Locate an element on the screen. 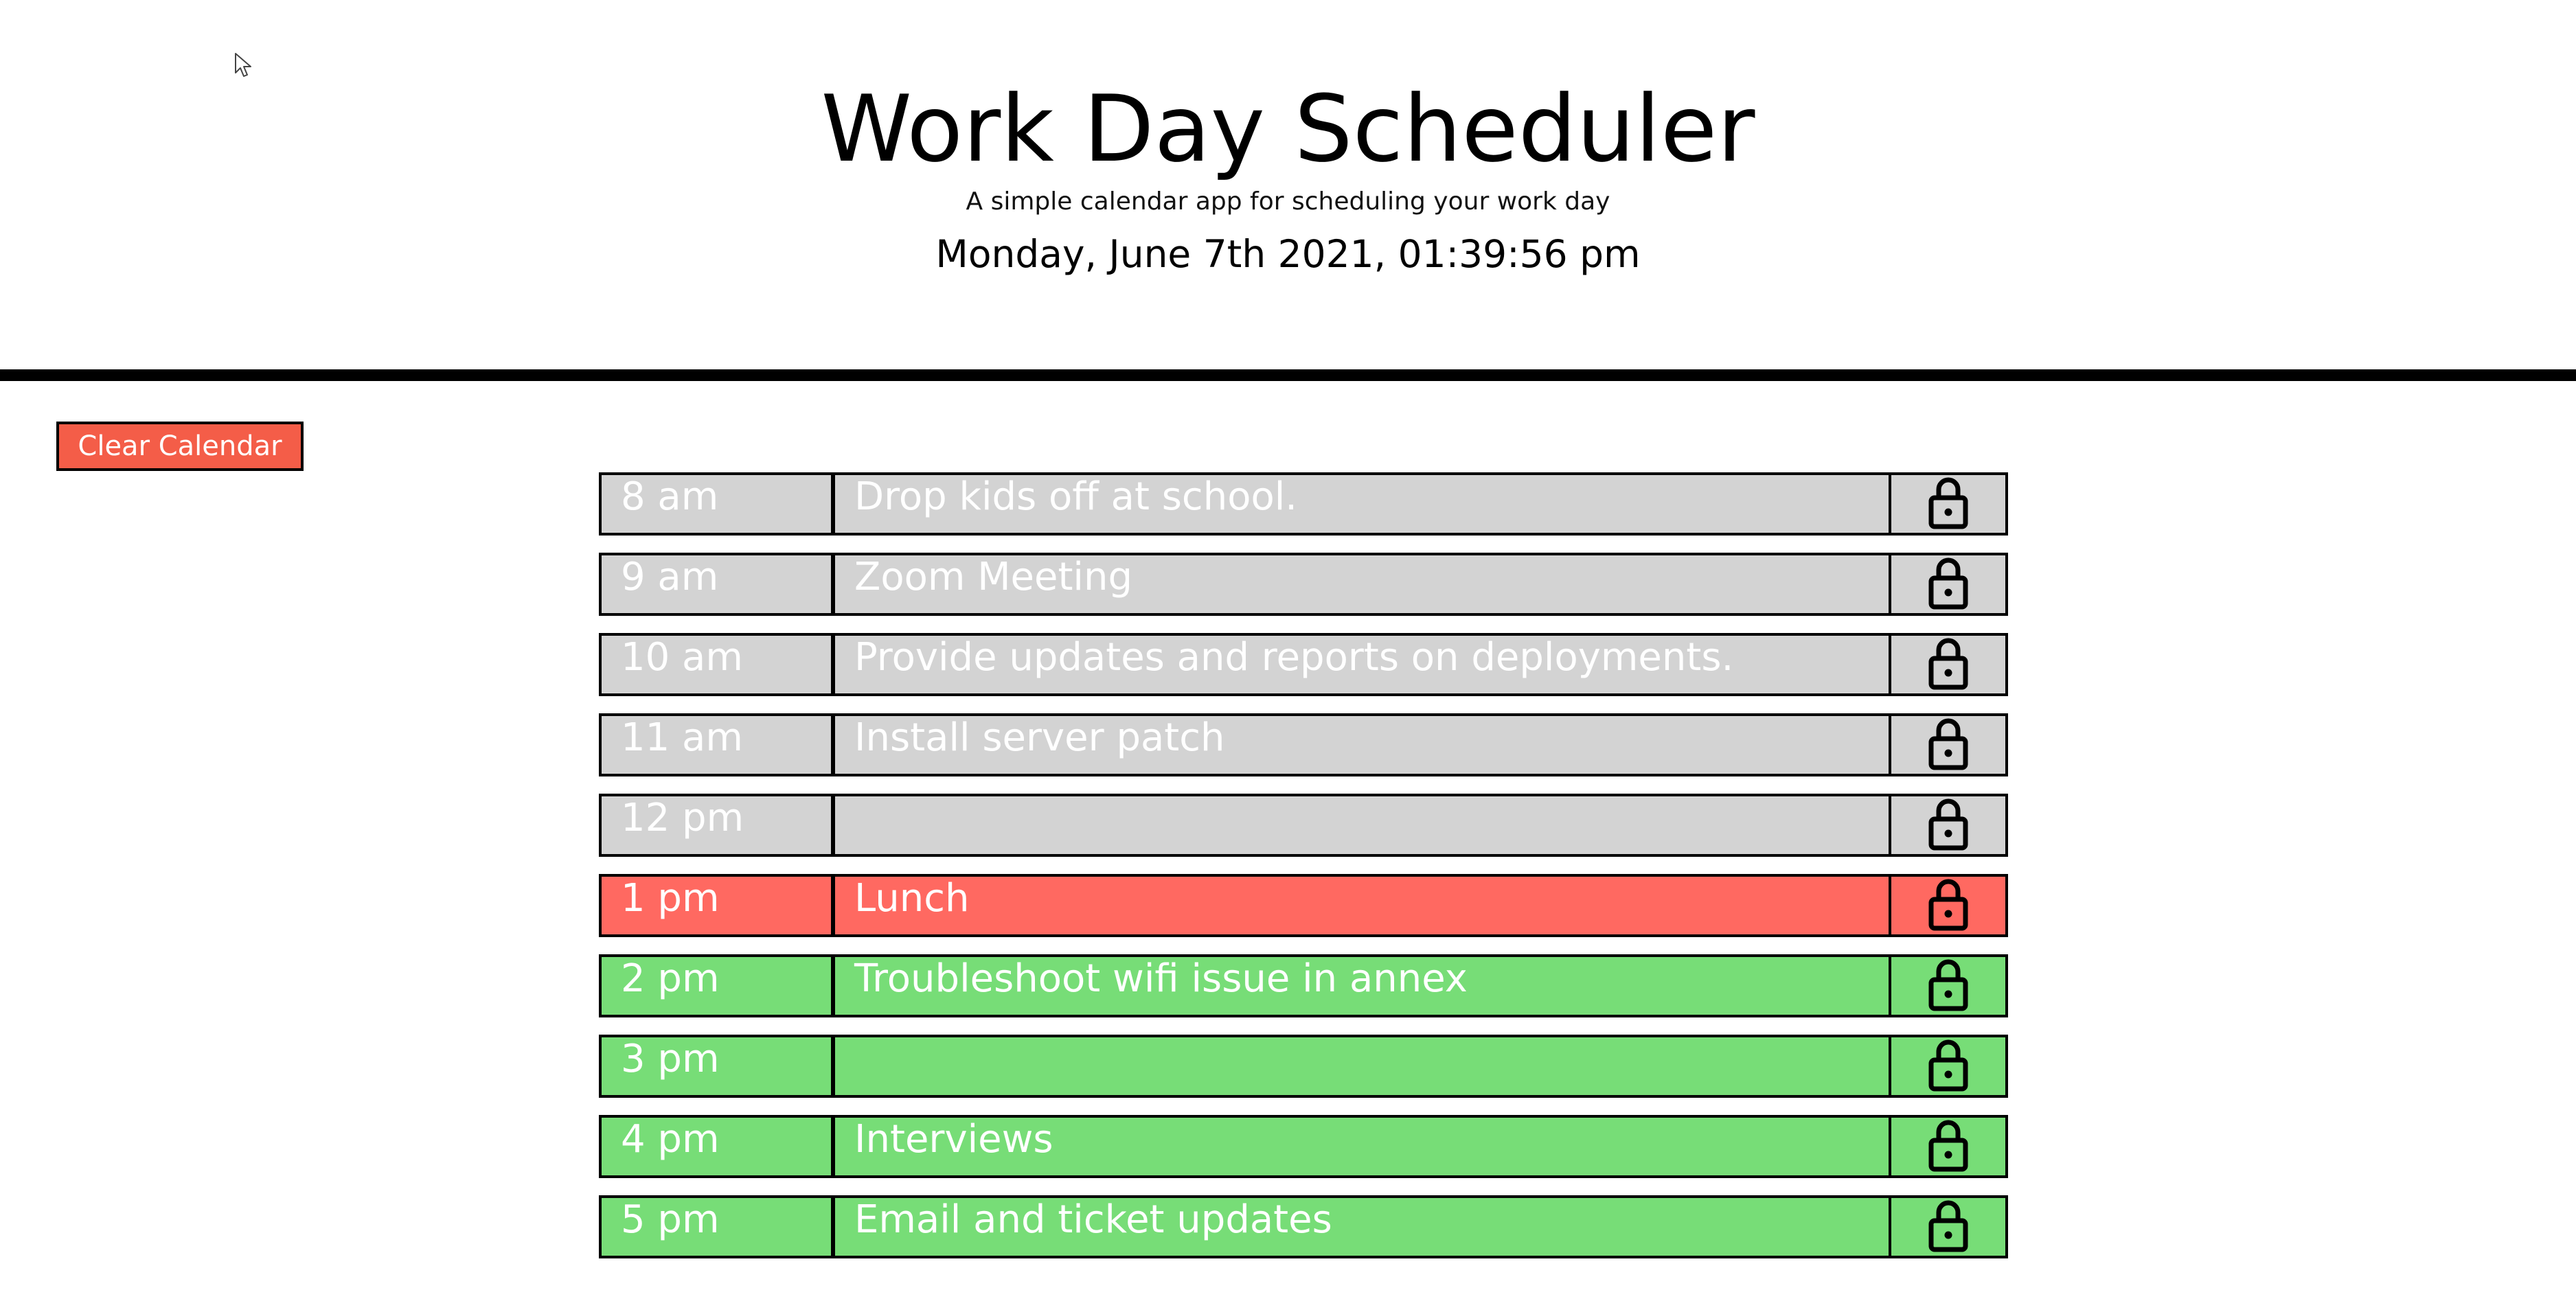 This screenshot has height=1301, width=2576. hour-label: 4 pm is located at coordinates (718, 1146).